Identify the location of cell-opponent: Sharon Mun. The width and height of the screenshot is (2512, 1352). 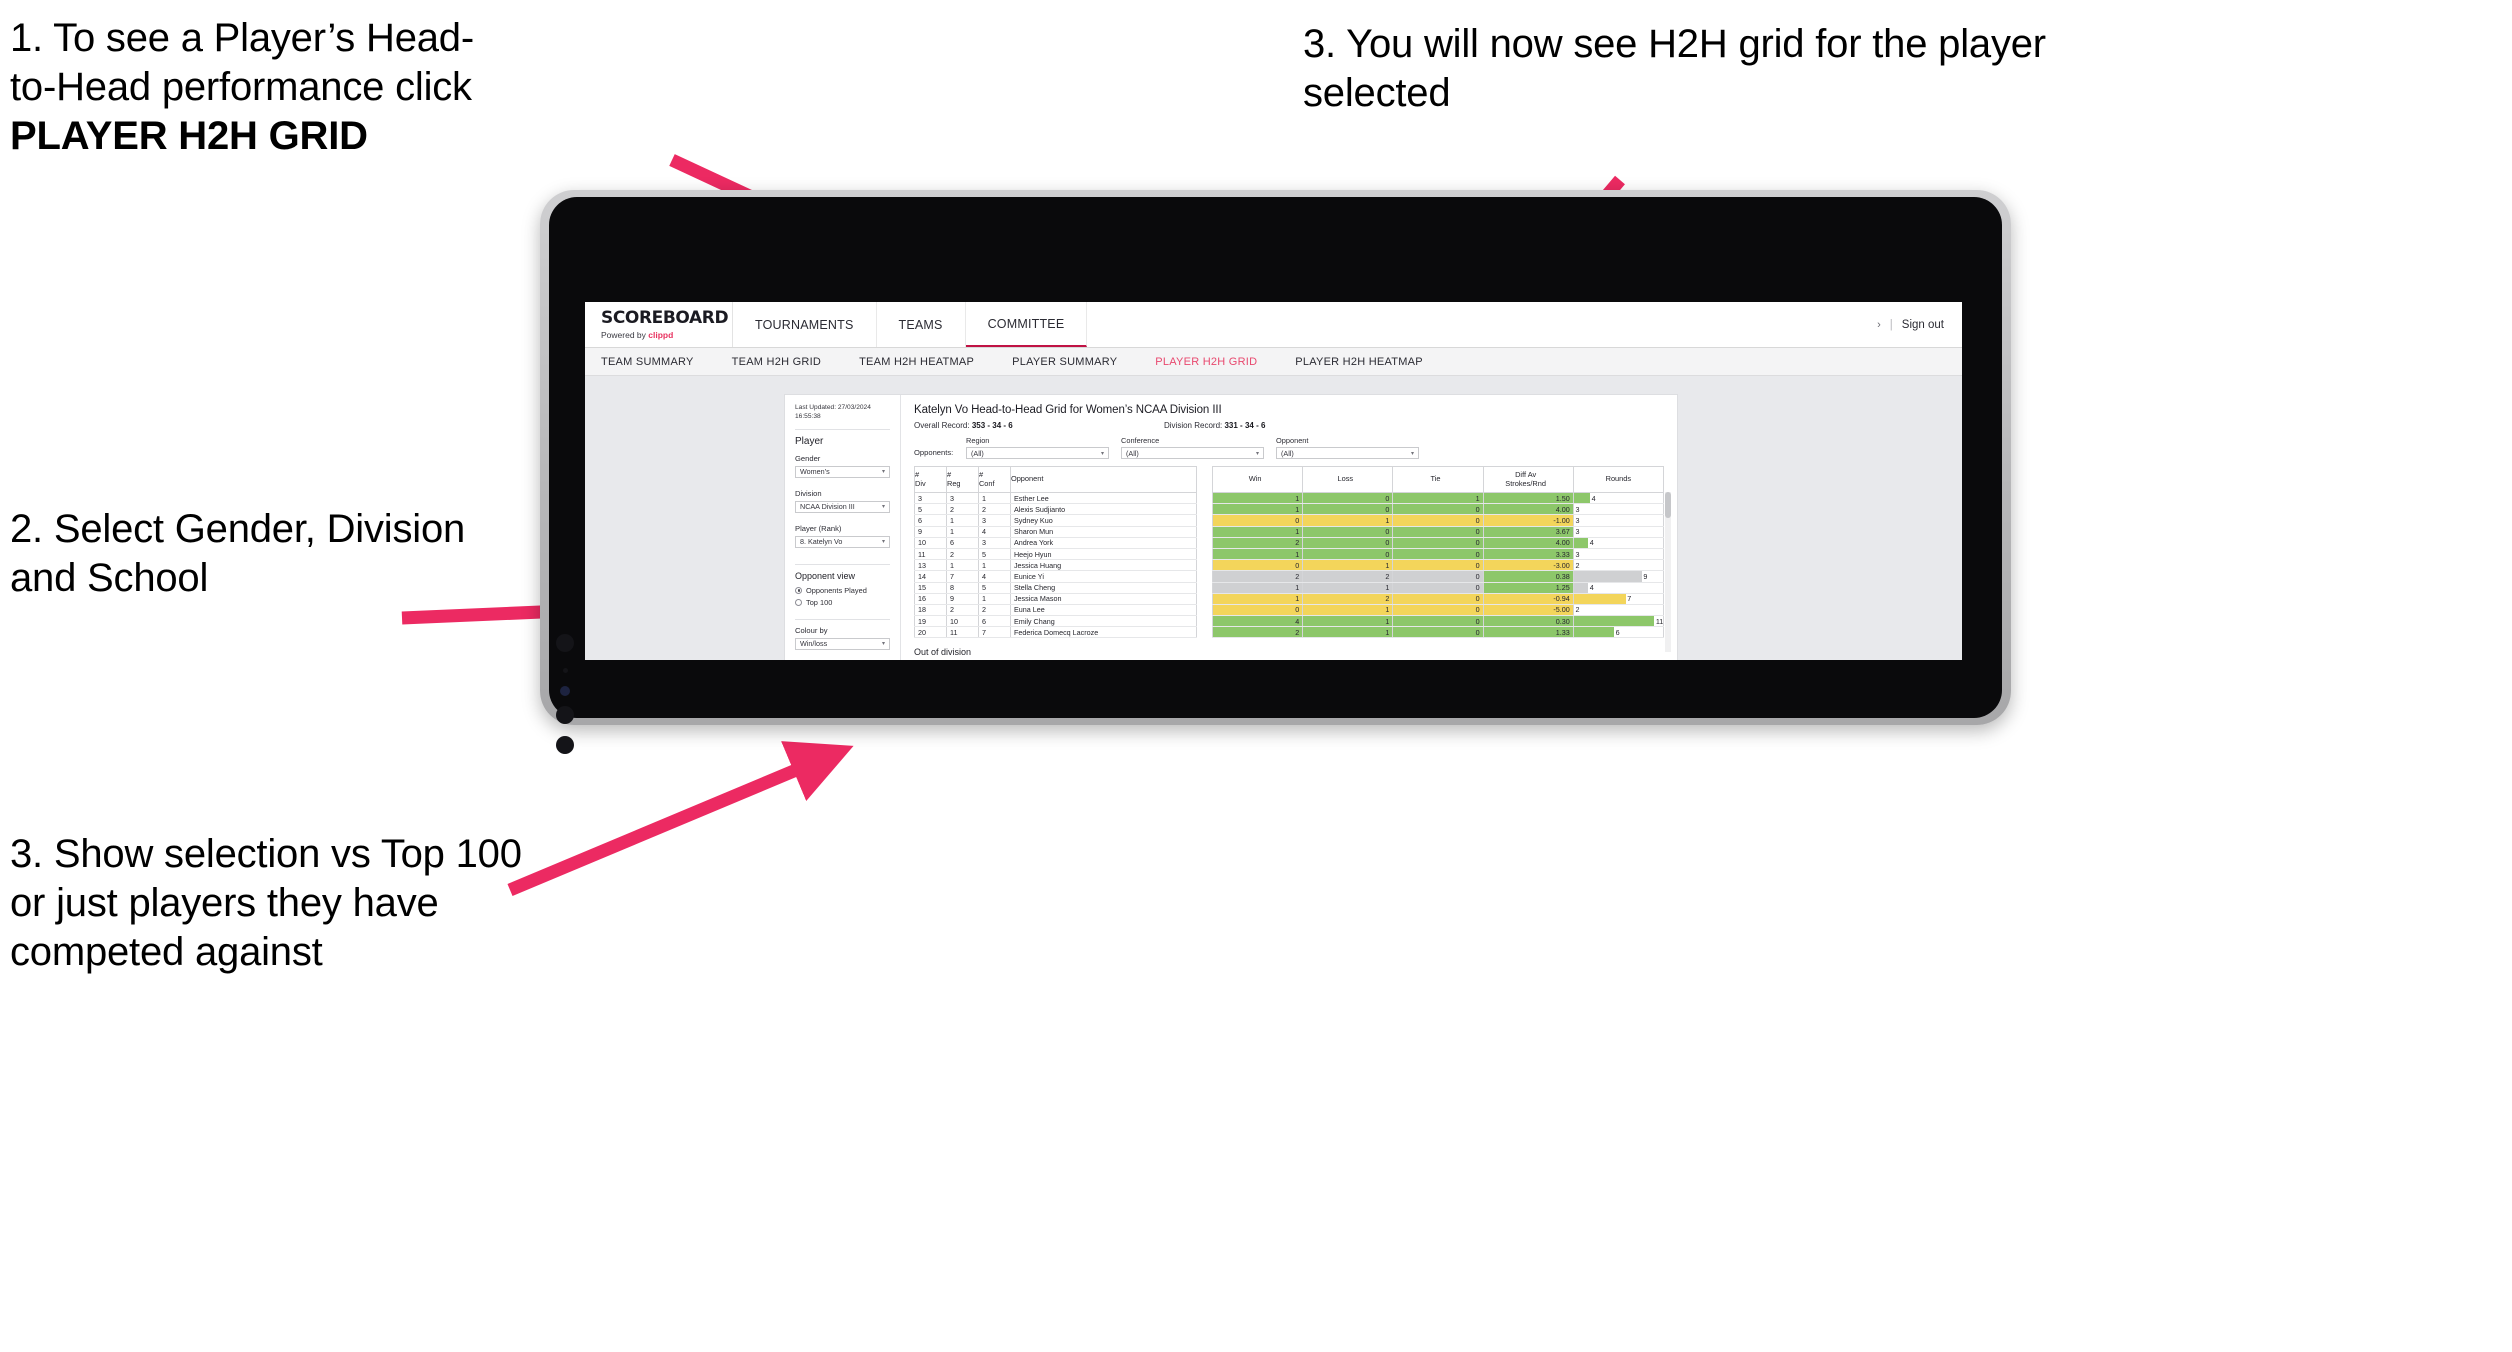
(1103, 532).